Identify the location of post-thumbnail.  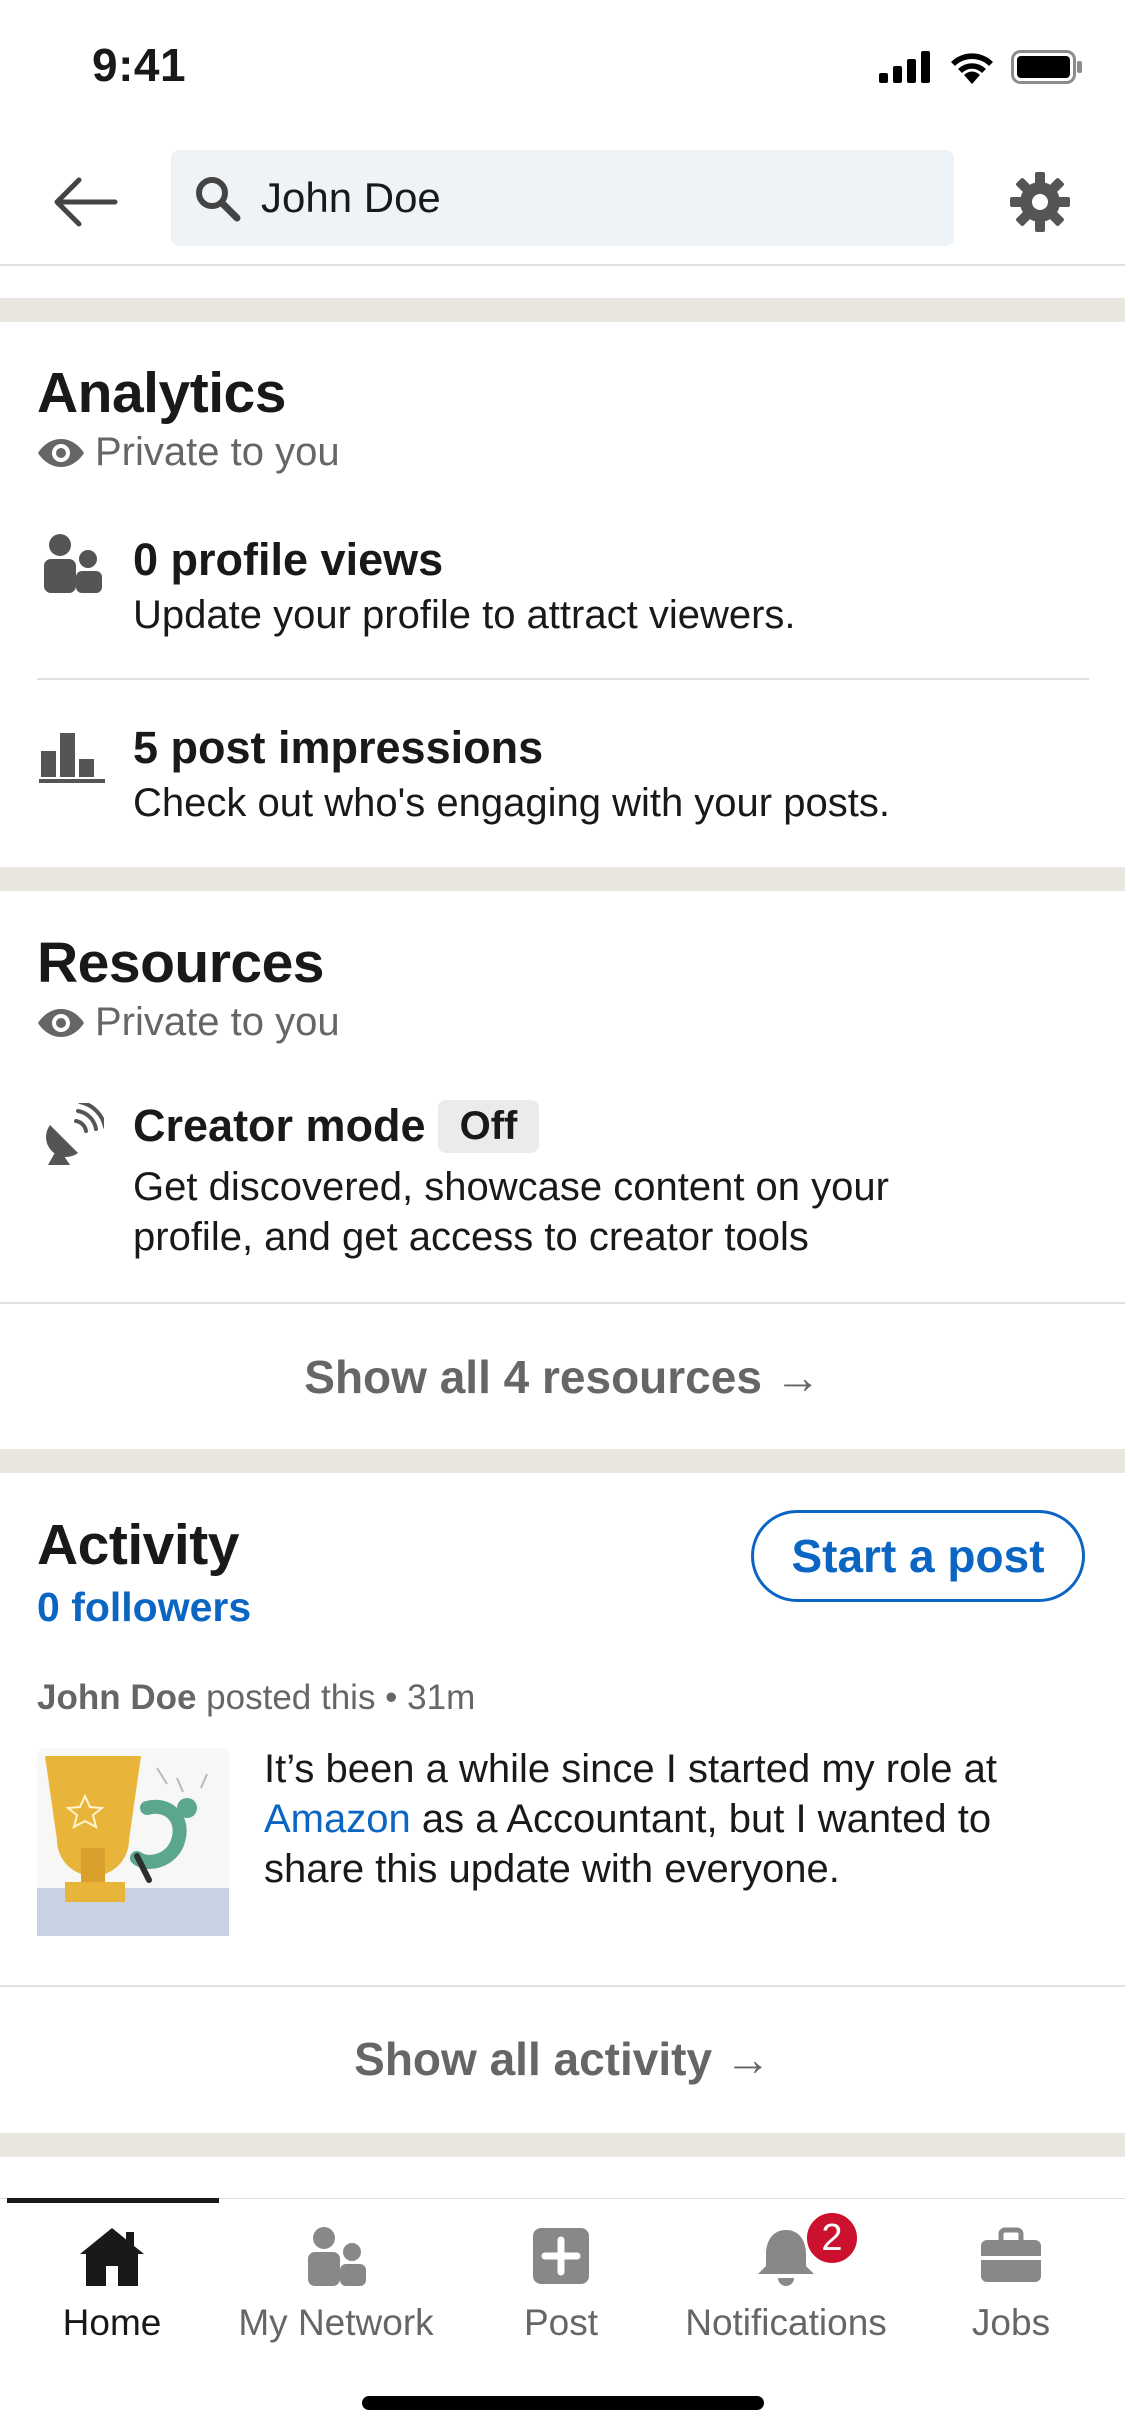
(133, 1842).